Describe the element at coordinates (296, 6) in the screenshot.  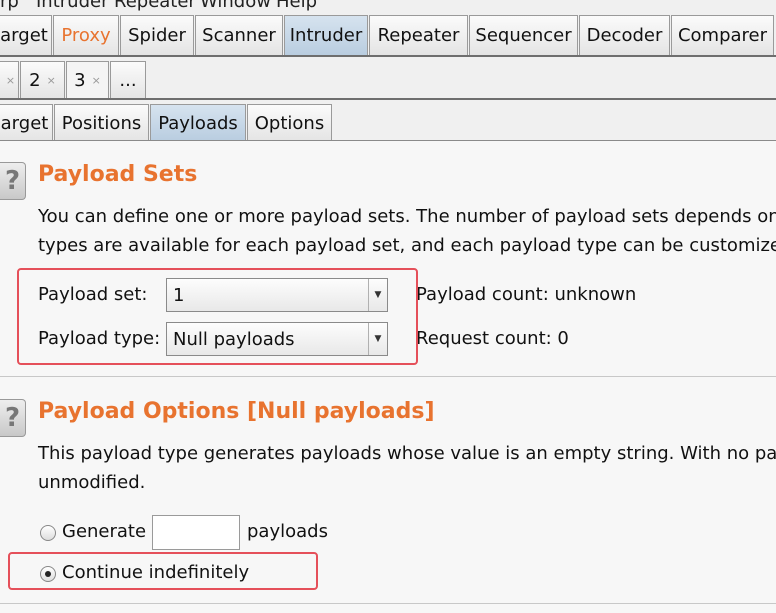
I see `menu-help: Help` at that location.